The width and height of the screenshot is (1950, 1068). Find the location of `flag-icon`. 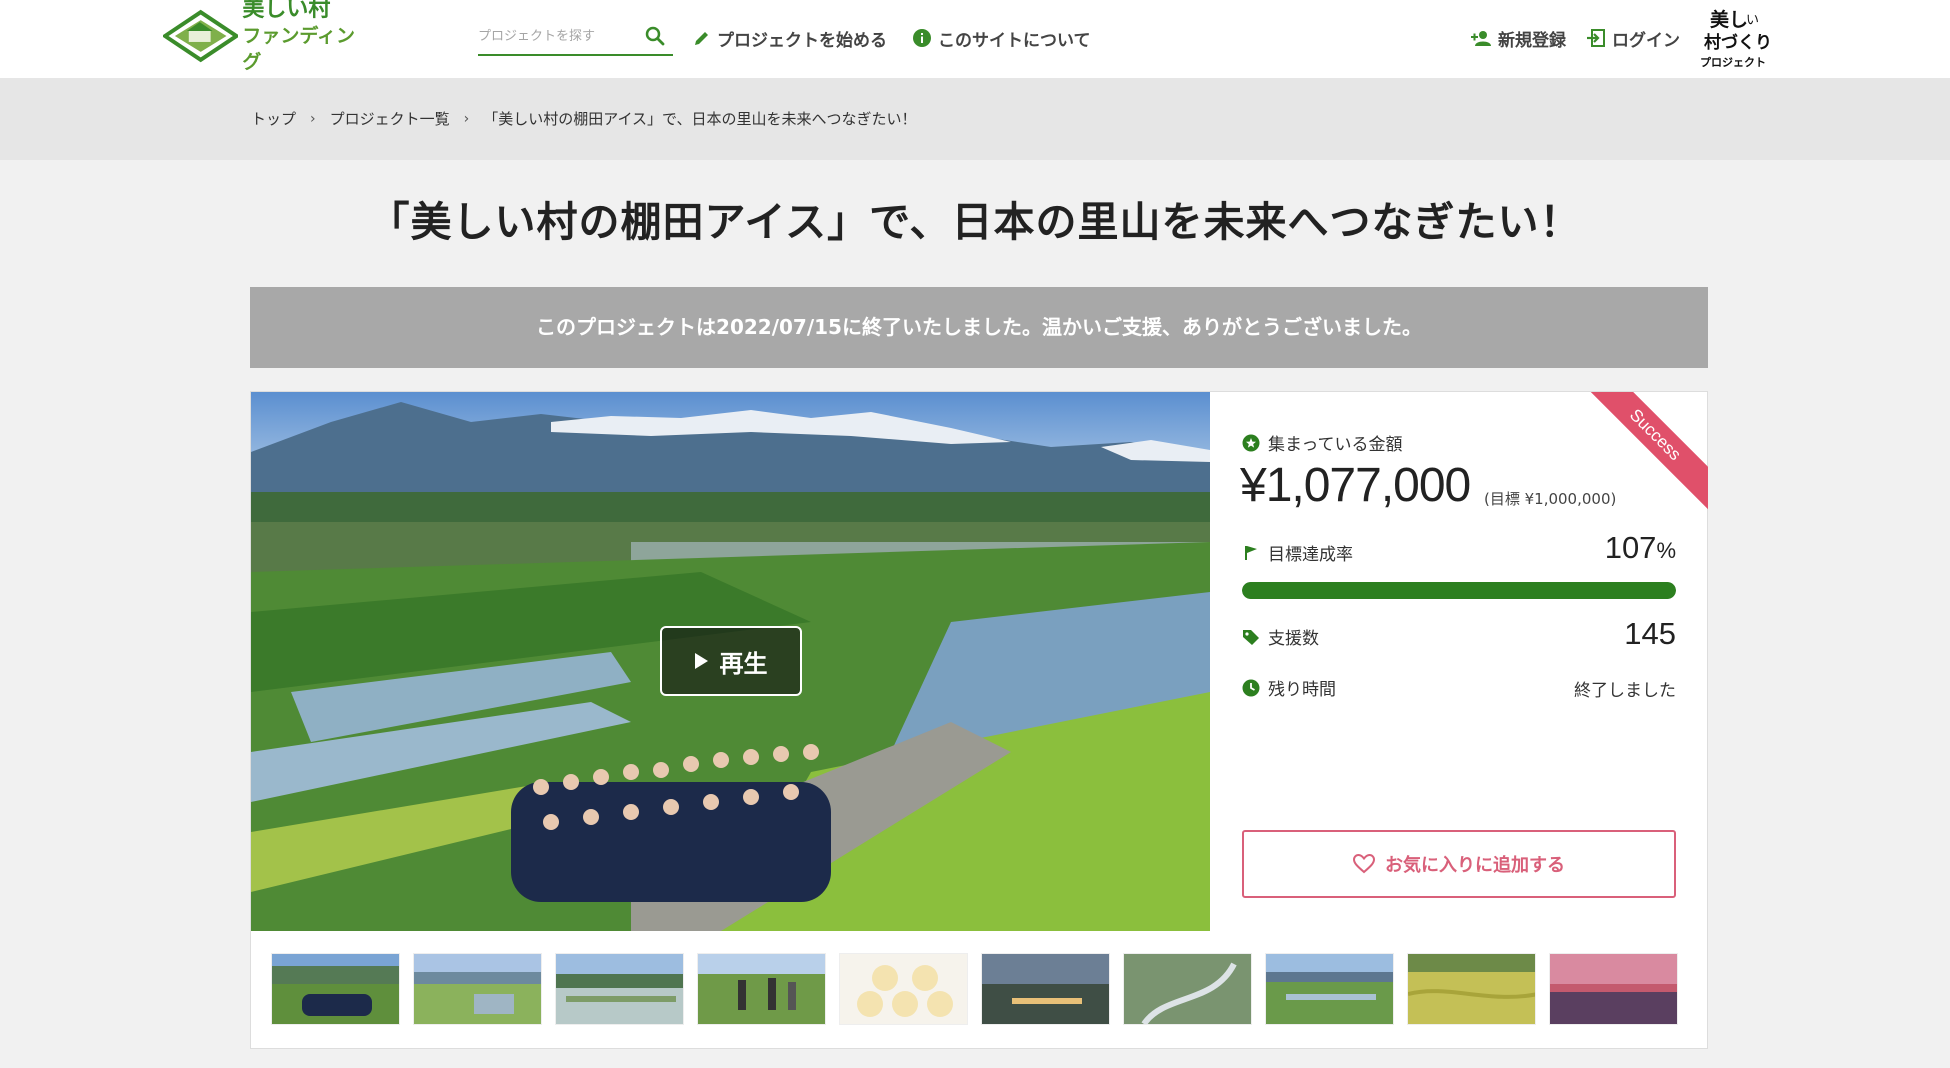

flag-icon is located at coordinates (1251, 552).